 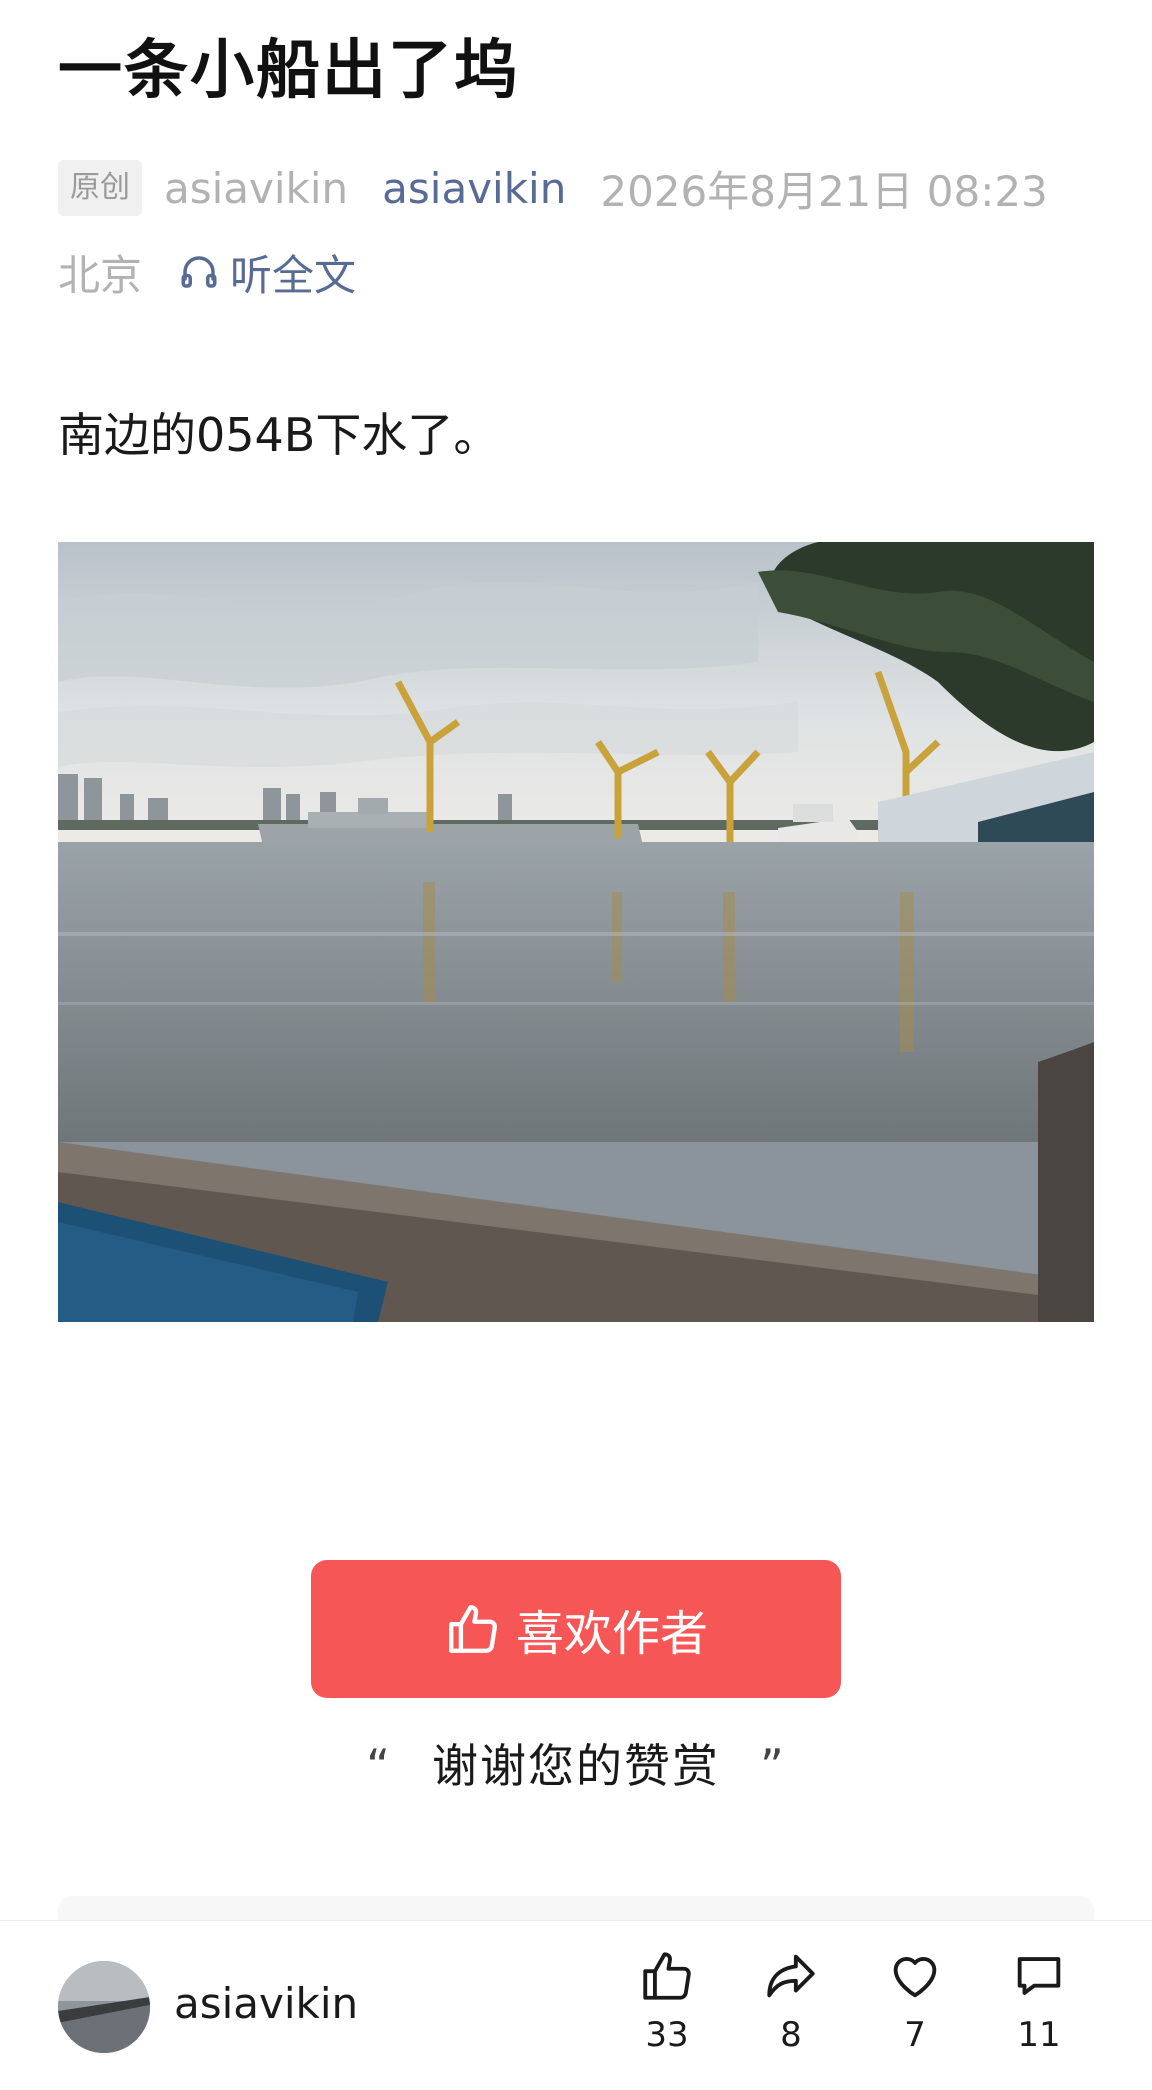 I want to click on share-count: 8, so click(x=791, y=2035).